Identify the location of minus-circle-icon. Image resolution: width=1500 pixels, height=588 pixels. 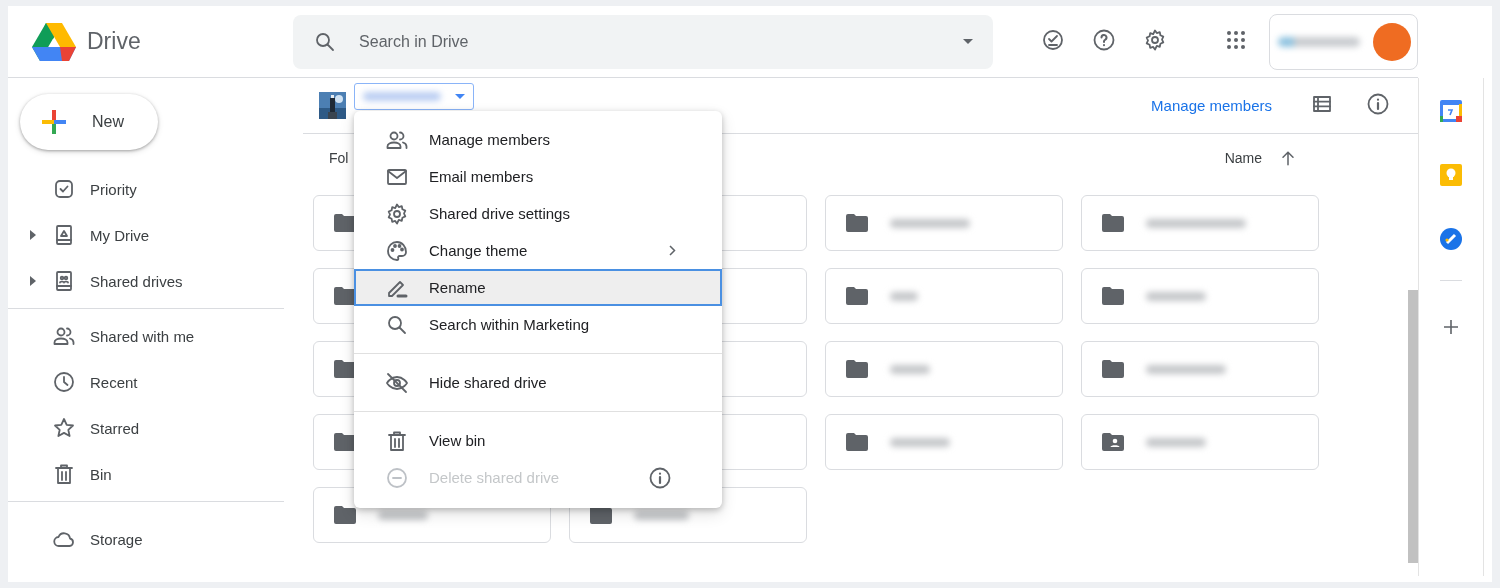
(397, 477).